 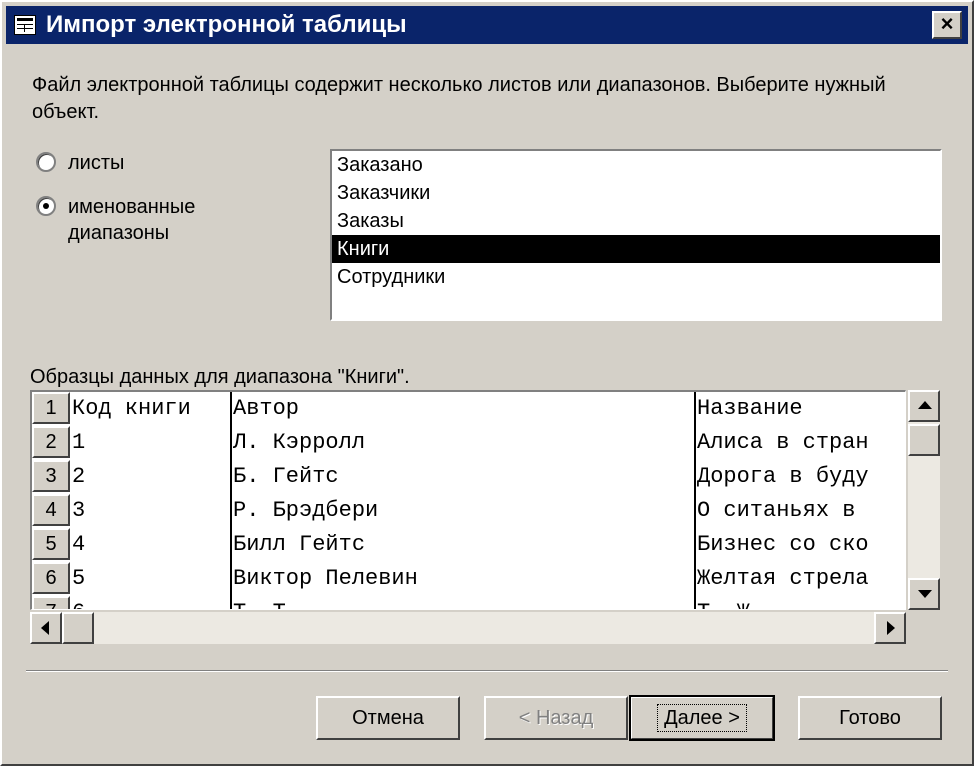 I want to click on scroll-up-icon, so click(x=925, y=405).